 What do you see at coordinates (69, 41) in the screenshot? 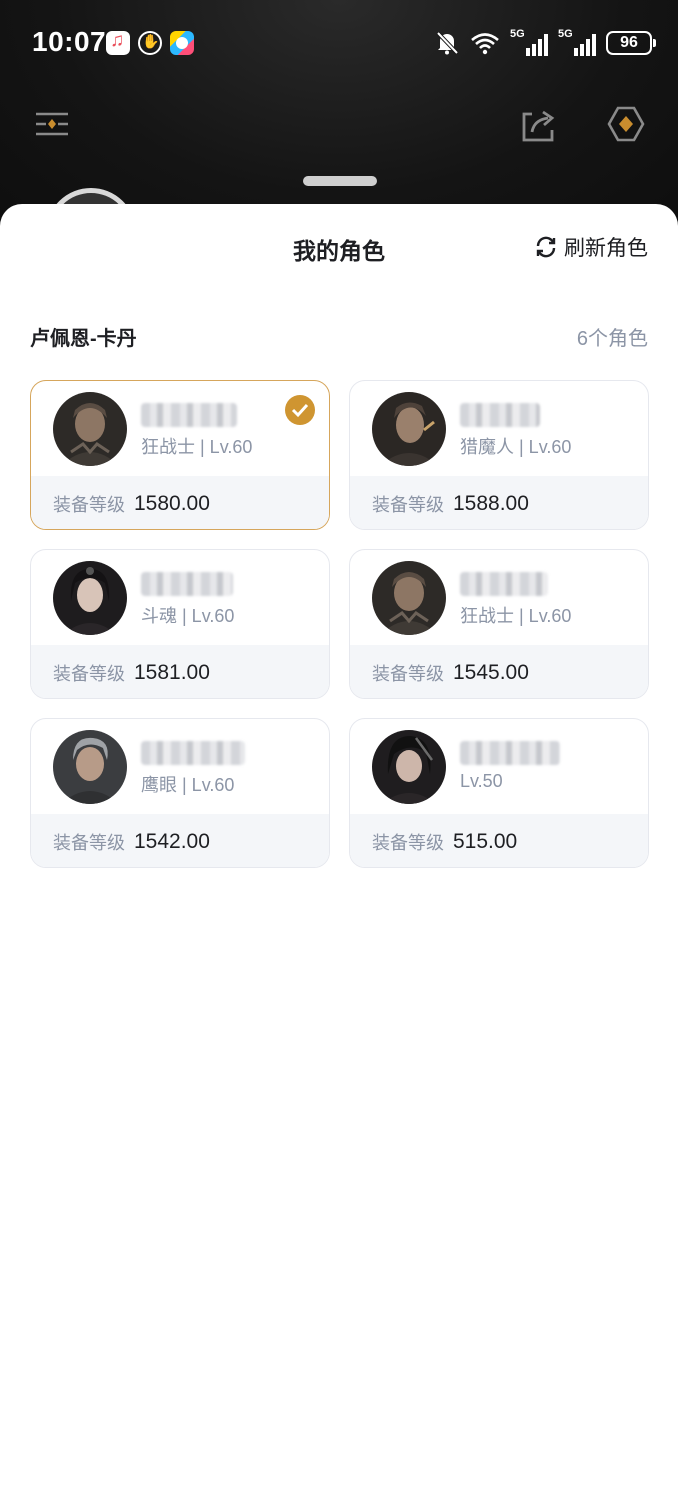
I see `status-time: 10:07` at bounding box center [69, 41].